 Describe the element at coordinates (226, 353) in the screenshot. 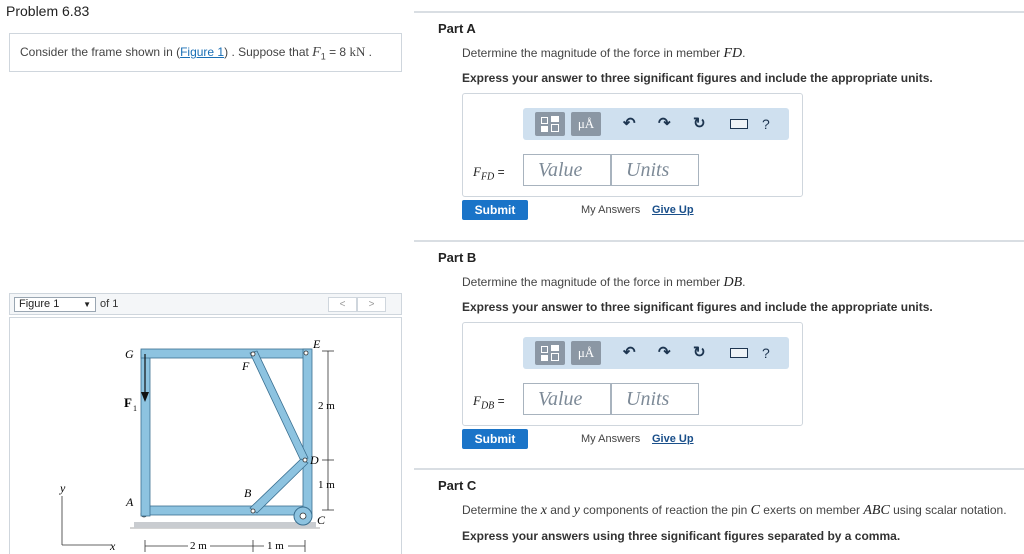

I see `member-ge` at that location.